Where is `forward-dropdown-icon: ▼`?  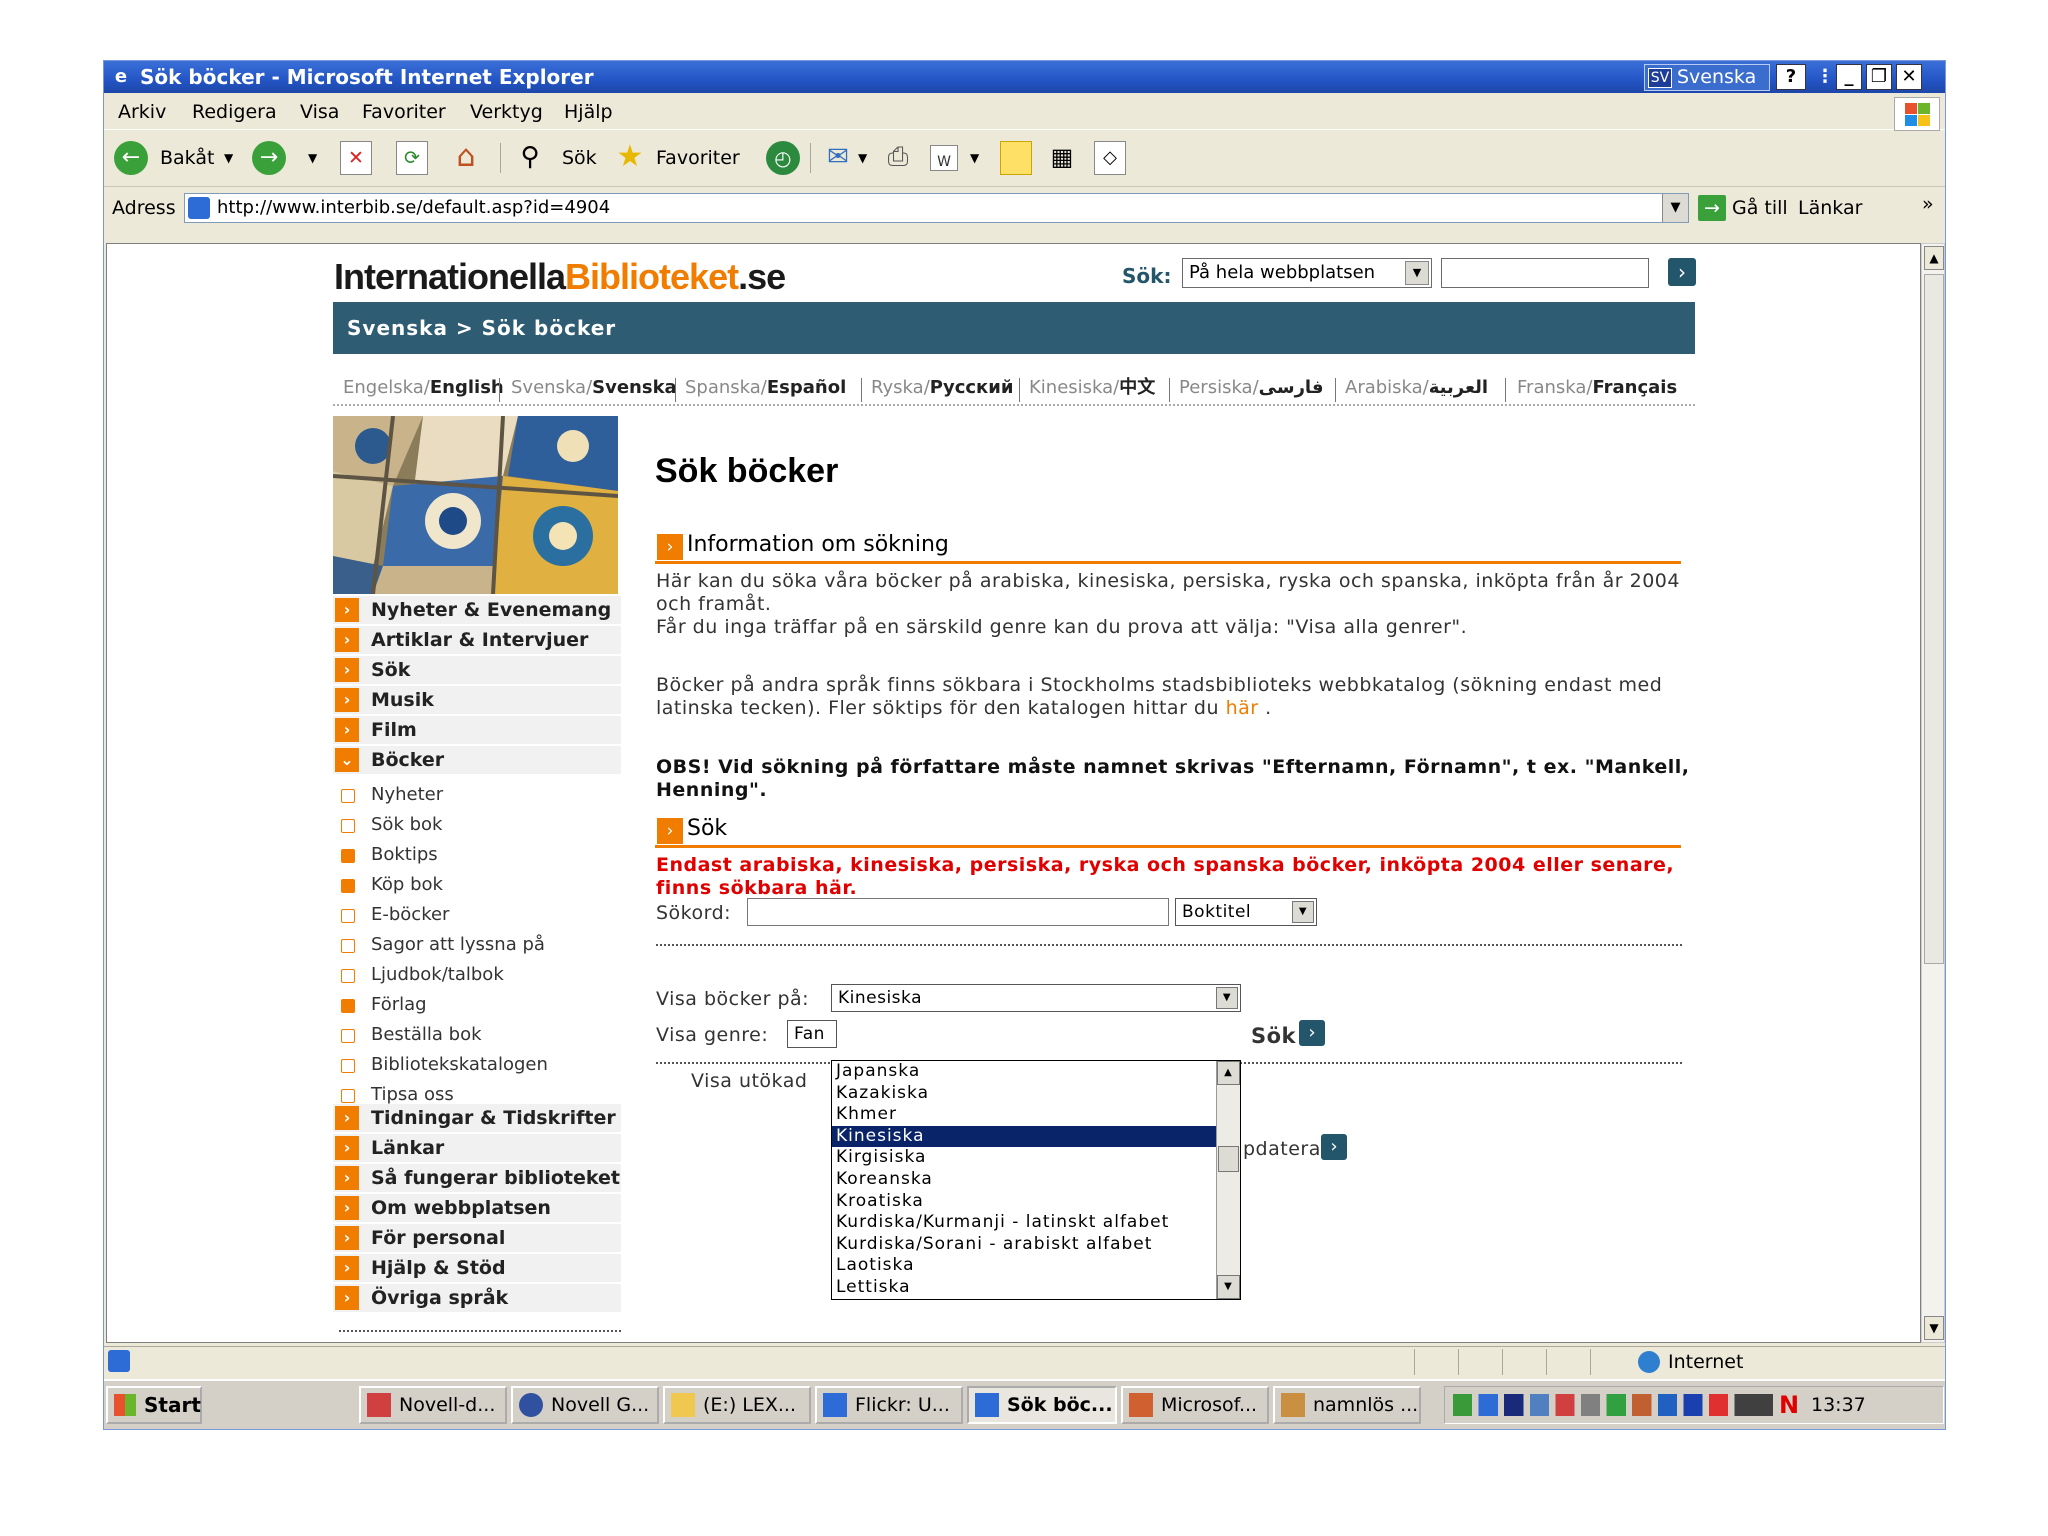
forward-dropdown-icon: ▼ is located at coordinates (312, 158).